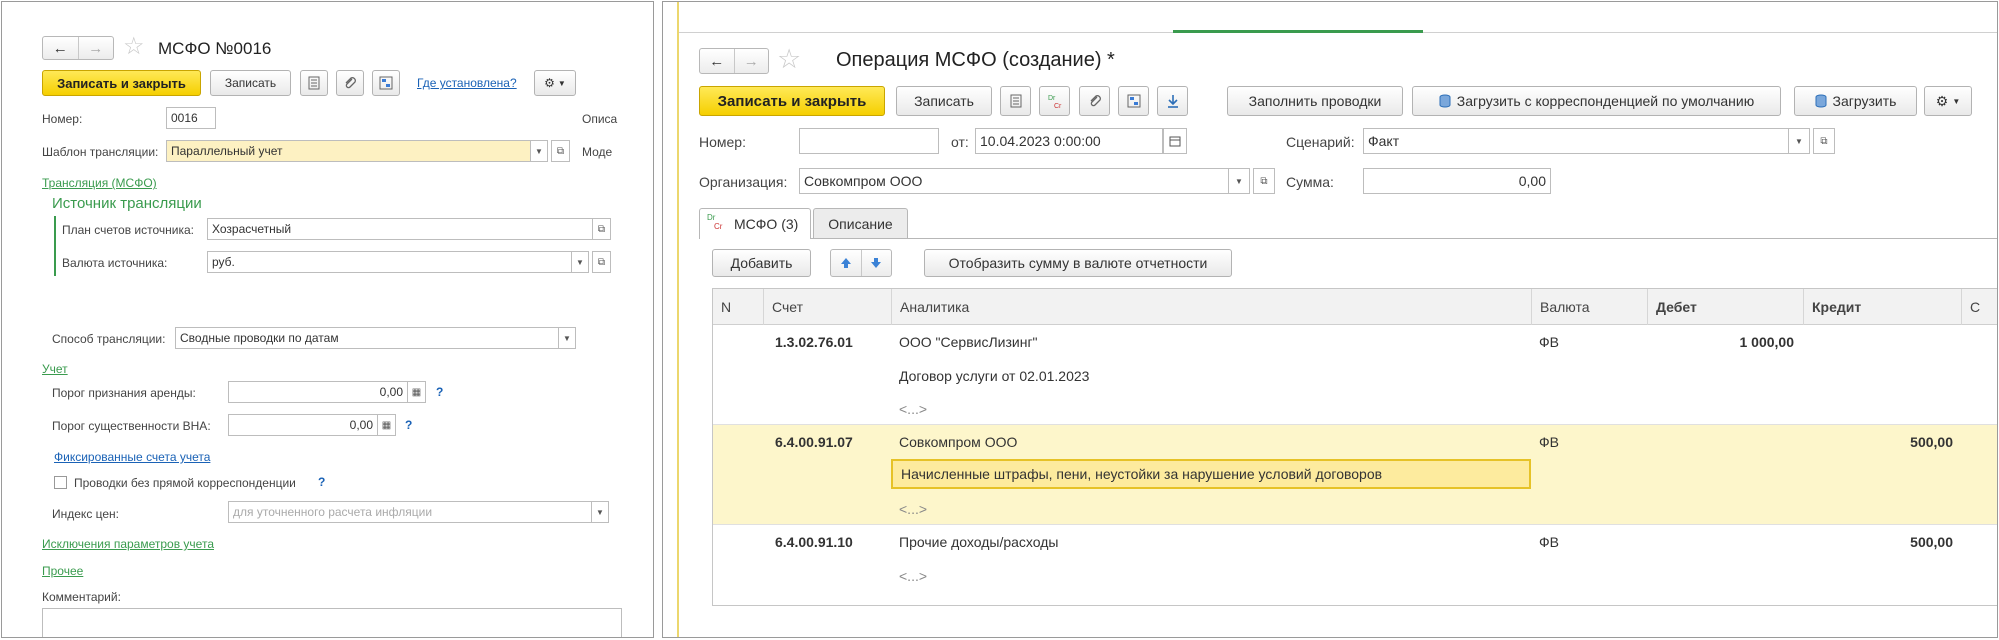 This screenshot has height=640, width=1999. What do you see at coordinates (318, 392) in the screenshot?
I see `lease-threshold-field: 0,00` at bounding box center [318, 392].